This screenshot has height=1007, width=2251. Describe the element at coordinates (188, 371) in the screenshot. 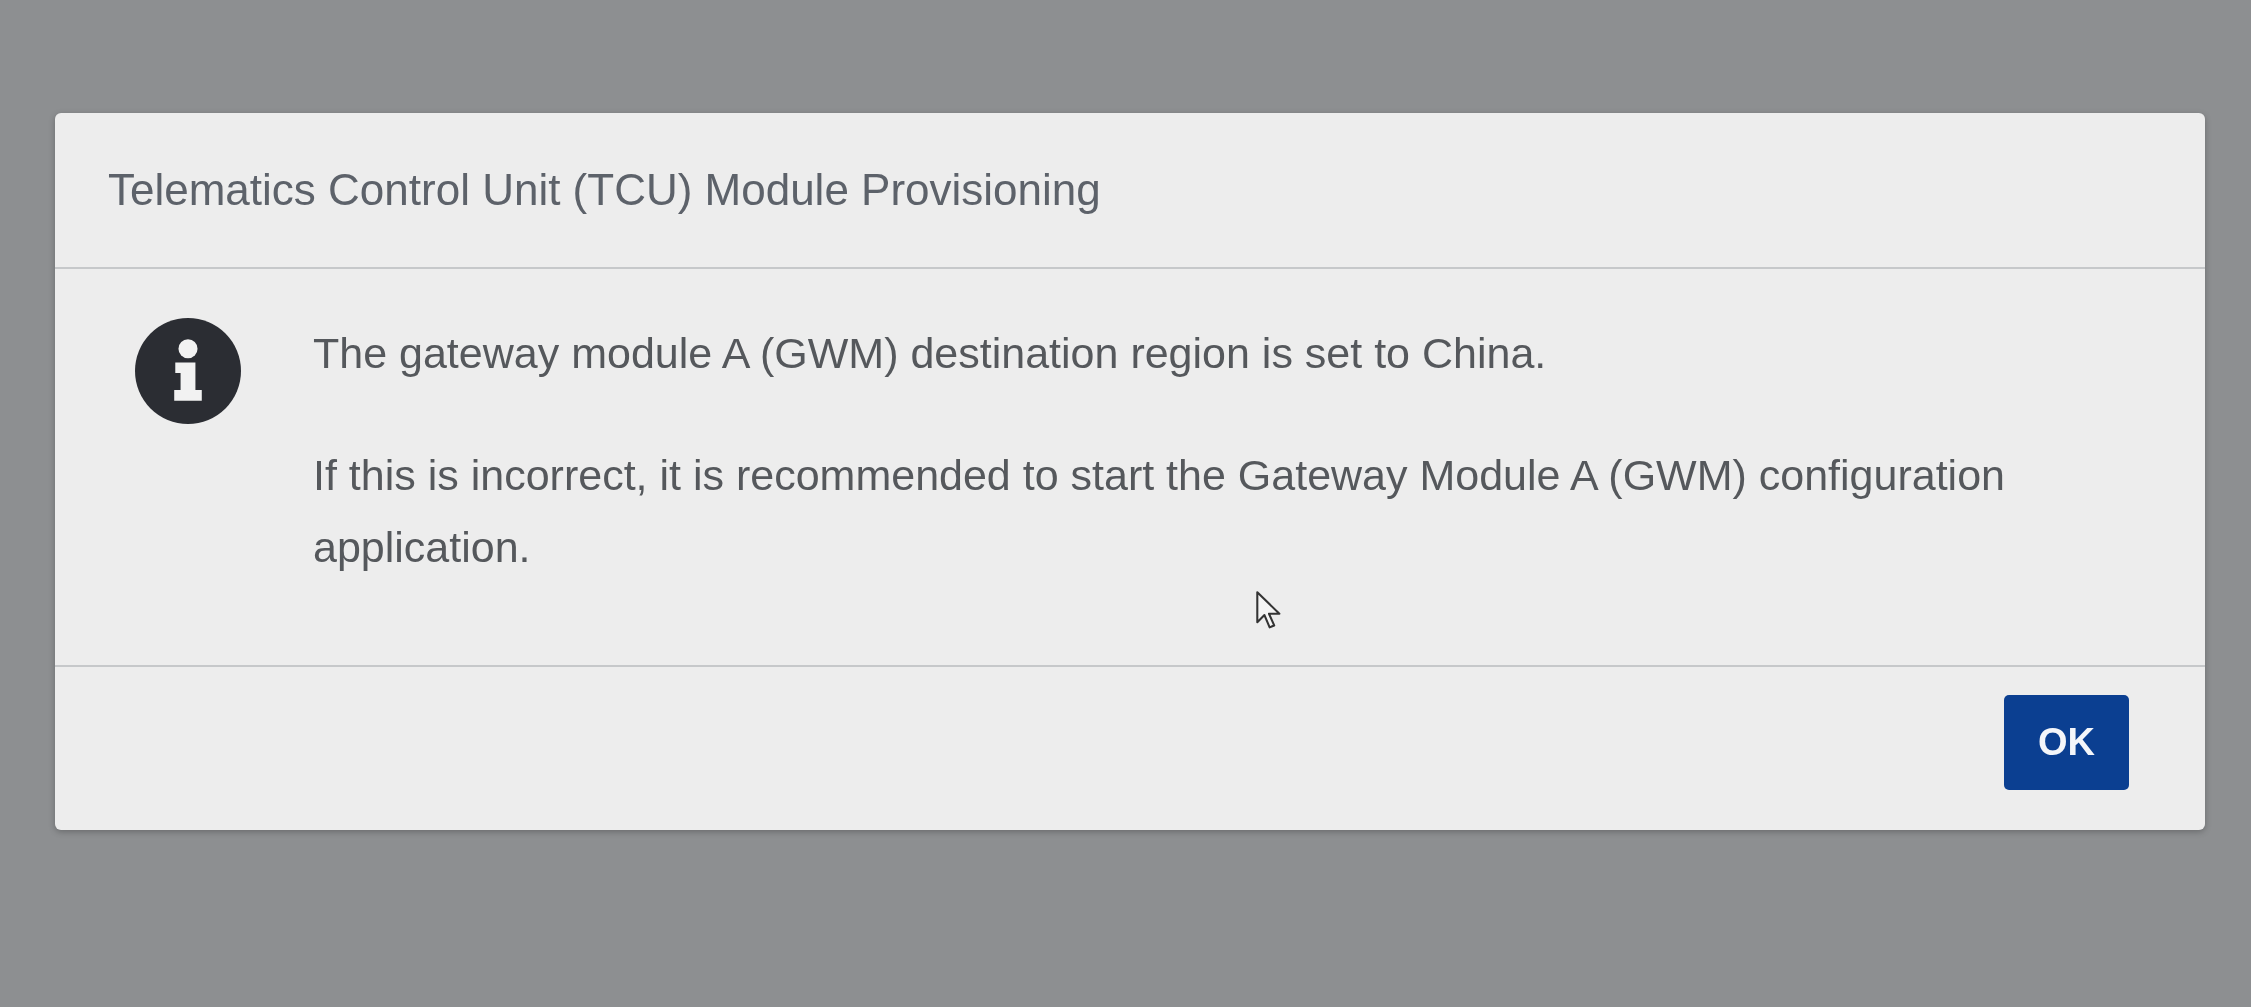

I see `info-icon` at that location.